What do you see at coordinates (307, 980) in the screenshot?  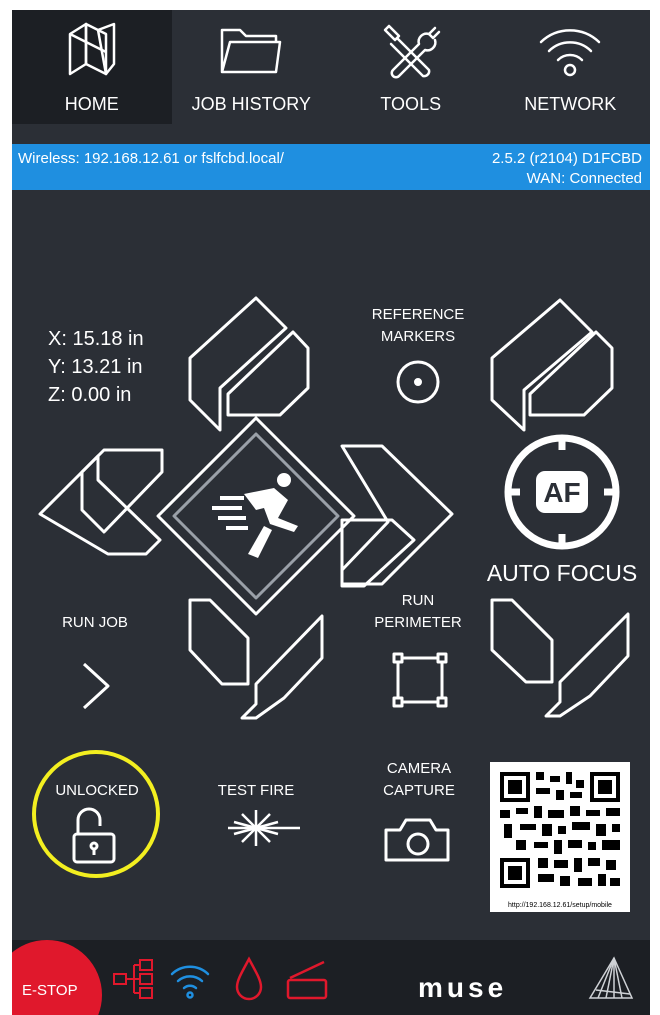 I see `scanner-lid-icon` at bounding box center [307, 980].